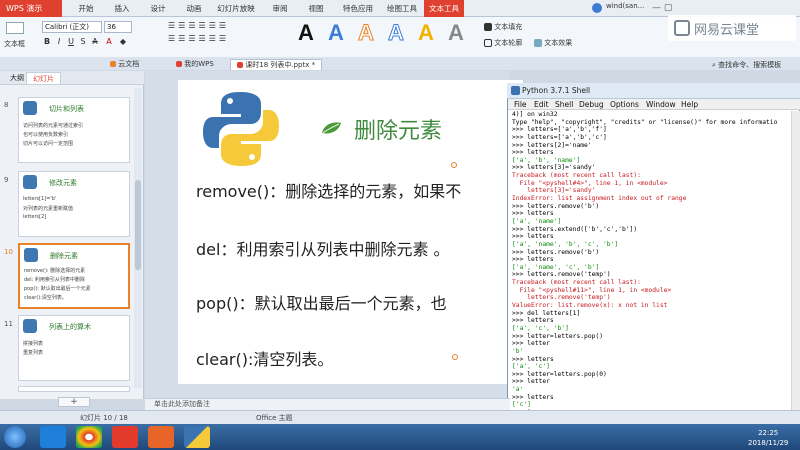 The height and width of the screenshot is (450, 800). I want to click on doc-tab-cloud: 云文档, so click(124, 64).